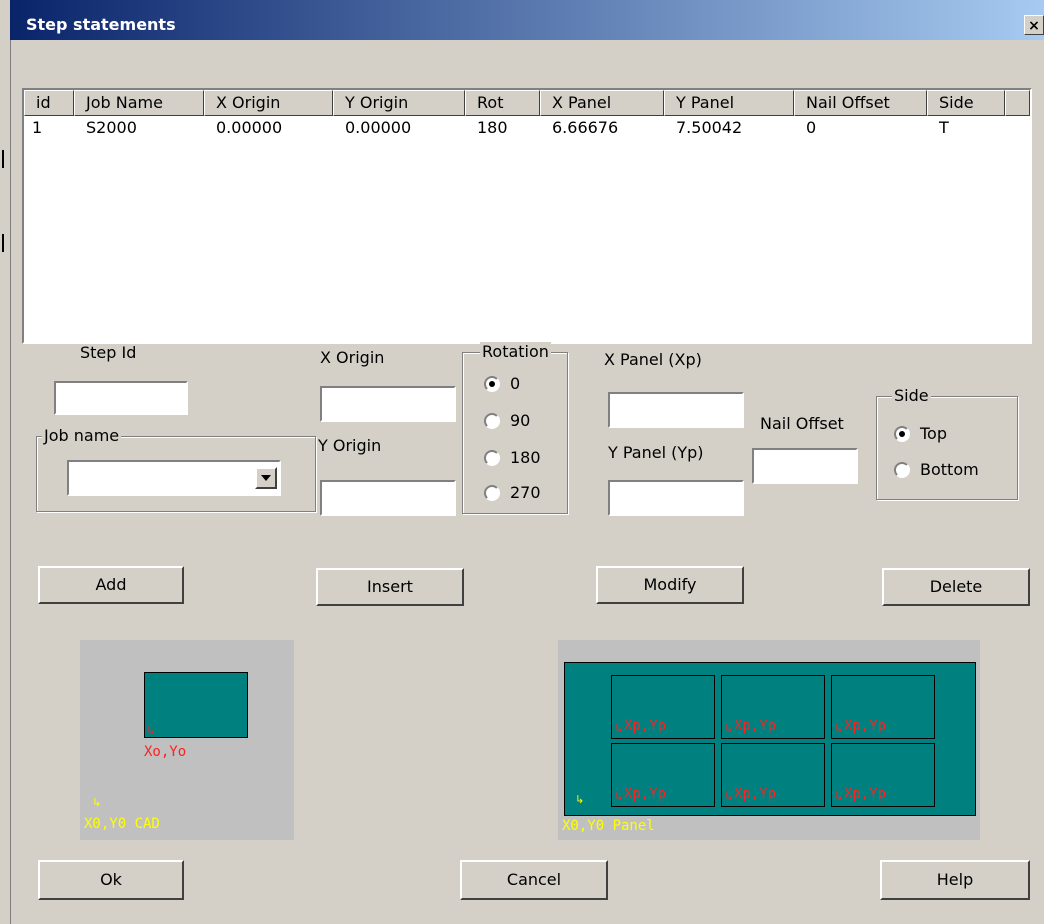  Describe the element at coordinates (82, 435) in the screenshot. I see `job-name-group-label: Job name` at that location.